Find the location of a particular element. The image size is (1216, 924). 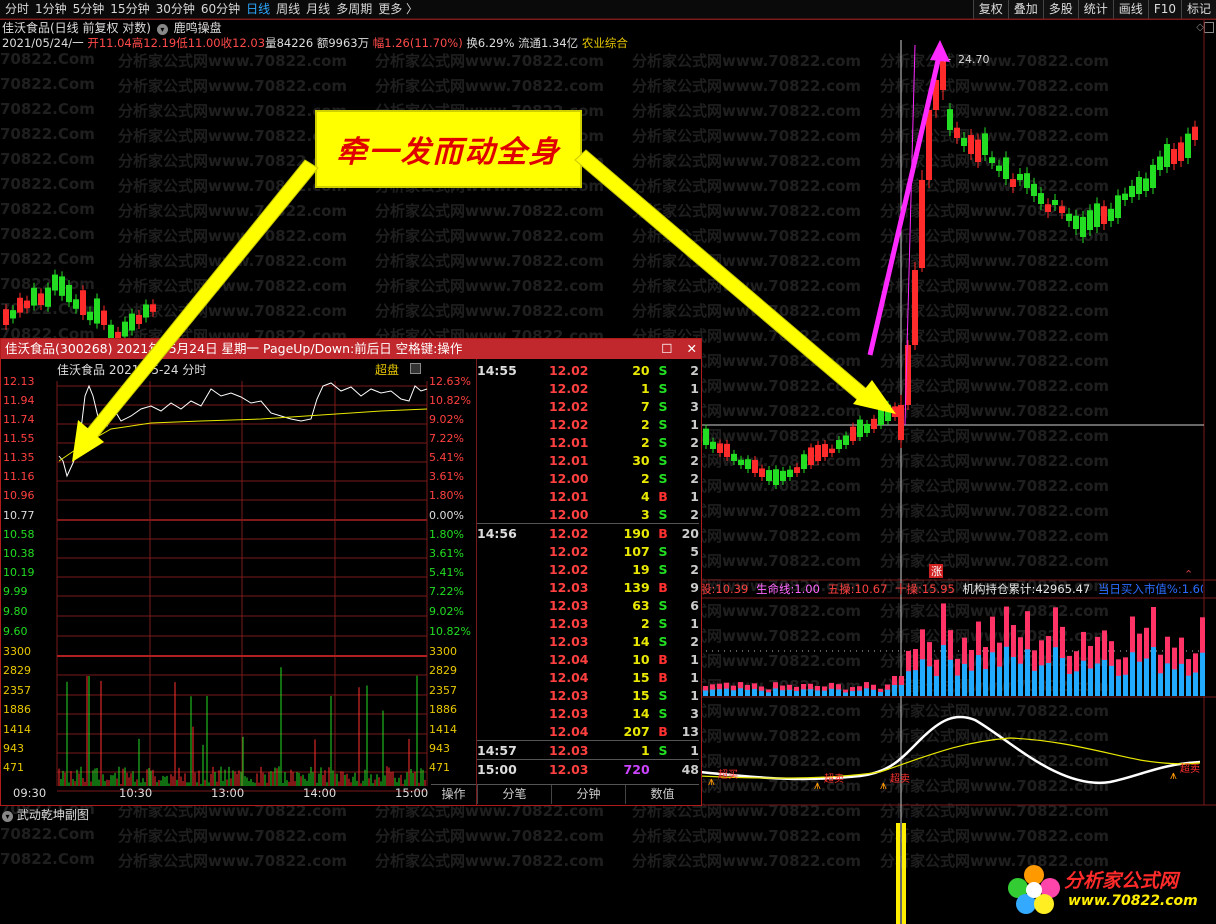

close-icon: ✕ is located at coordinates (692, 348).